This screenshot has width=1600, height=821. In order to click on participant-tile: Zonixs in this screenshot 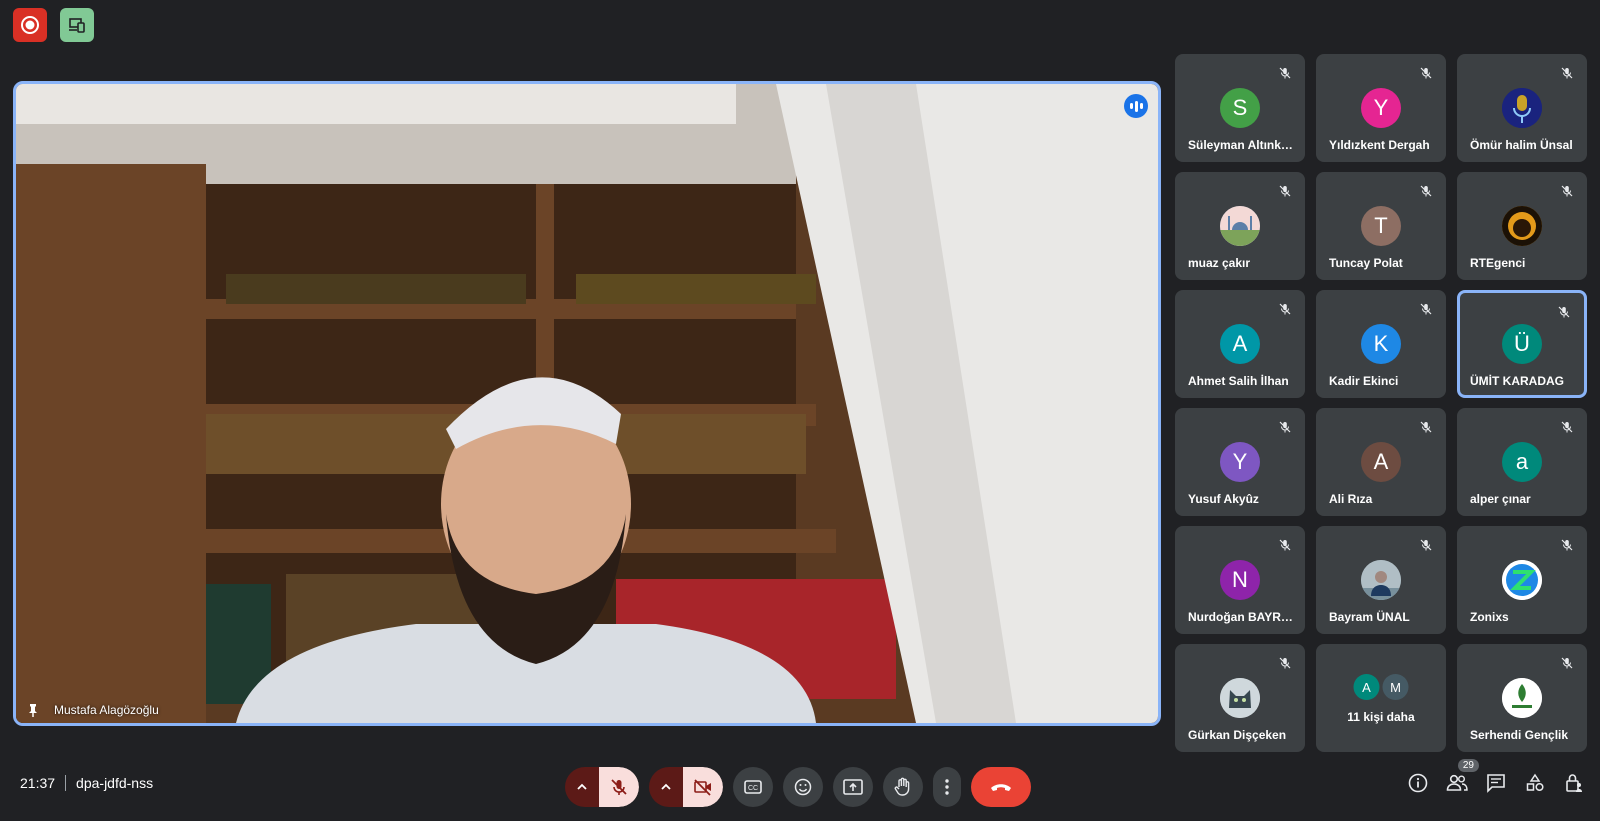, I will do `click(1522, 580)`.